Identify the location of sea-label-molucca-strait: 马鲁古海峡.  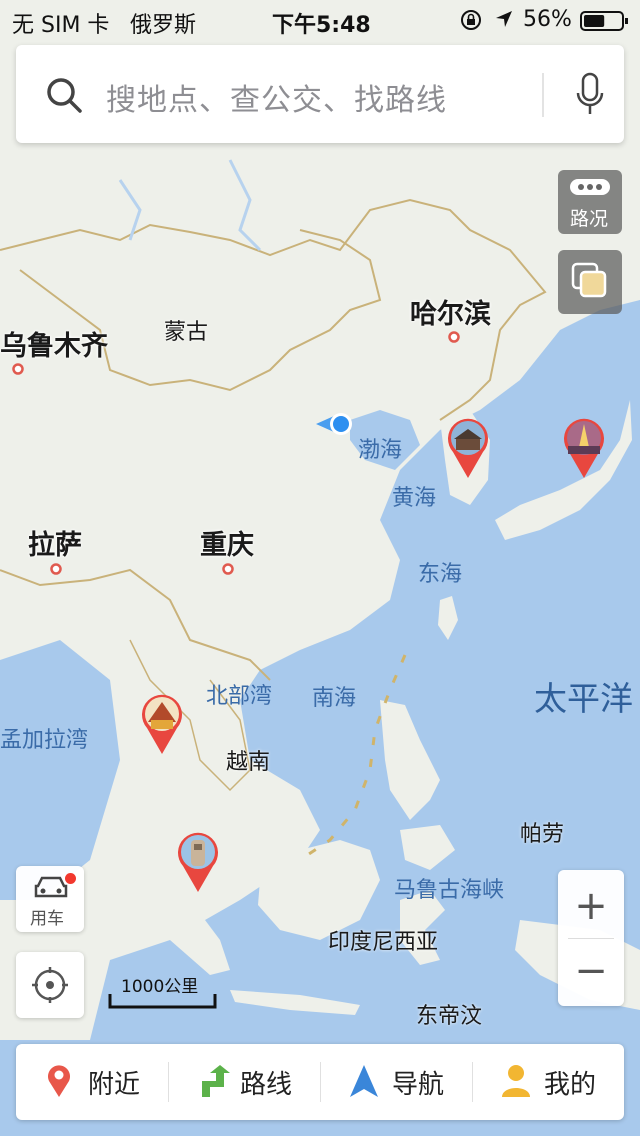
(449, 890).